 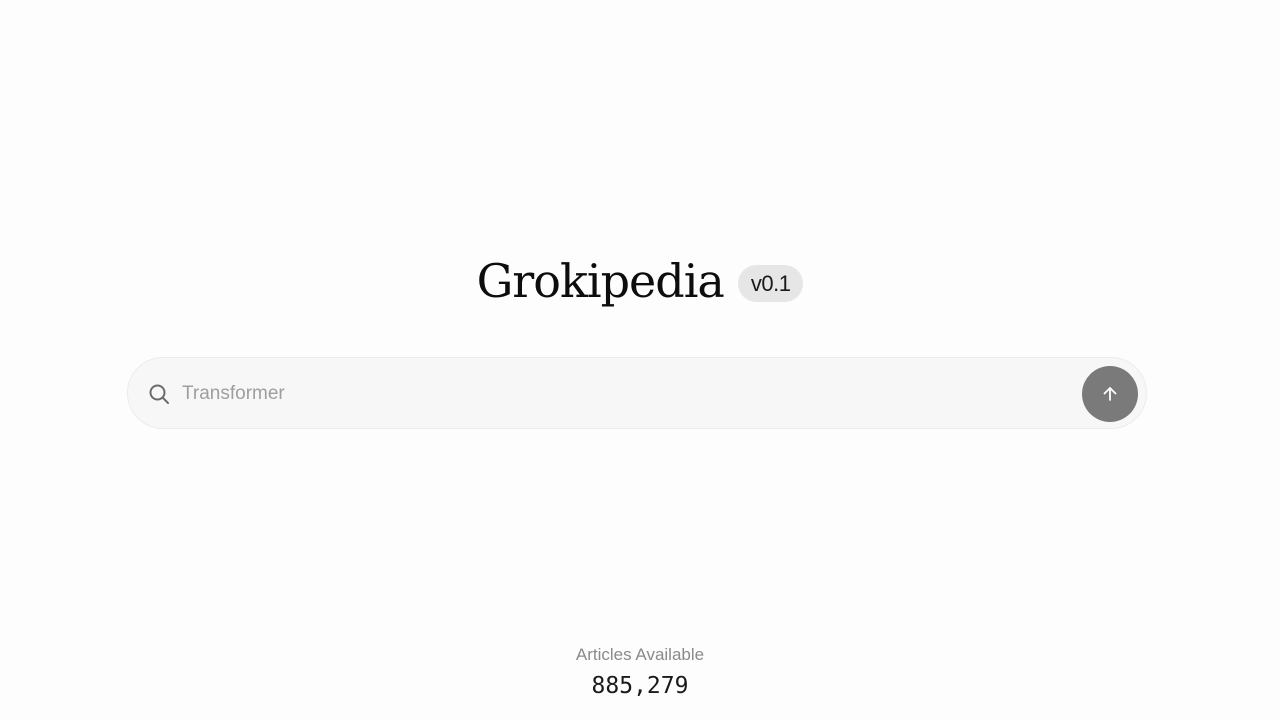 What do you see at coordinates (600, 281) in the screenshot?
I see `site-title: Grokipedia` at bounding box center [600, 281].